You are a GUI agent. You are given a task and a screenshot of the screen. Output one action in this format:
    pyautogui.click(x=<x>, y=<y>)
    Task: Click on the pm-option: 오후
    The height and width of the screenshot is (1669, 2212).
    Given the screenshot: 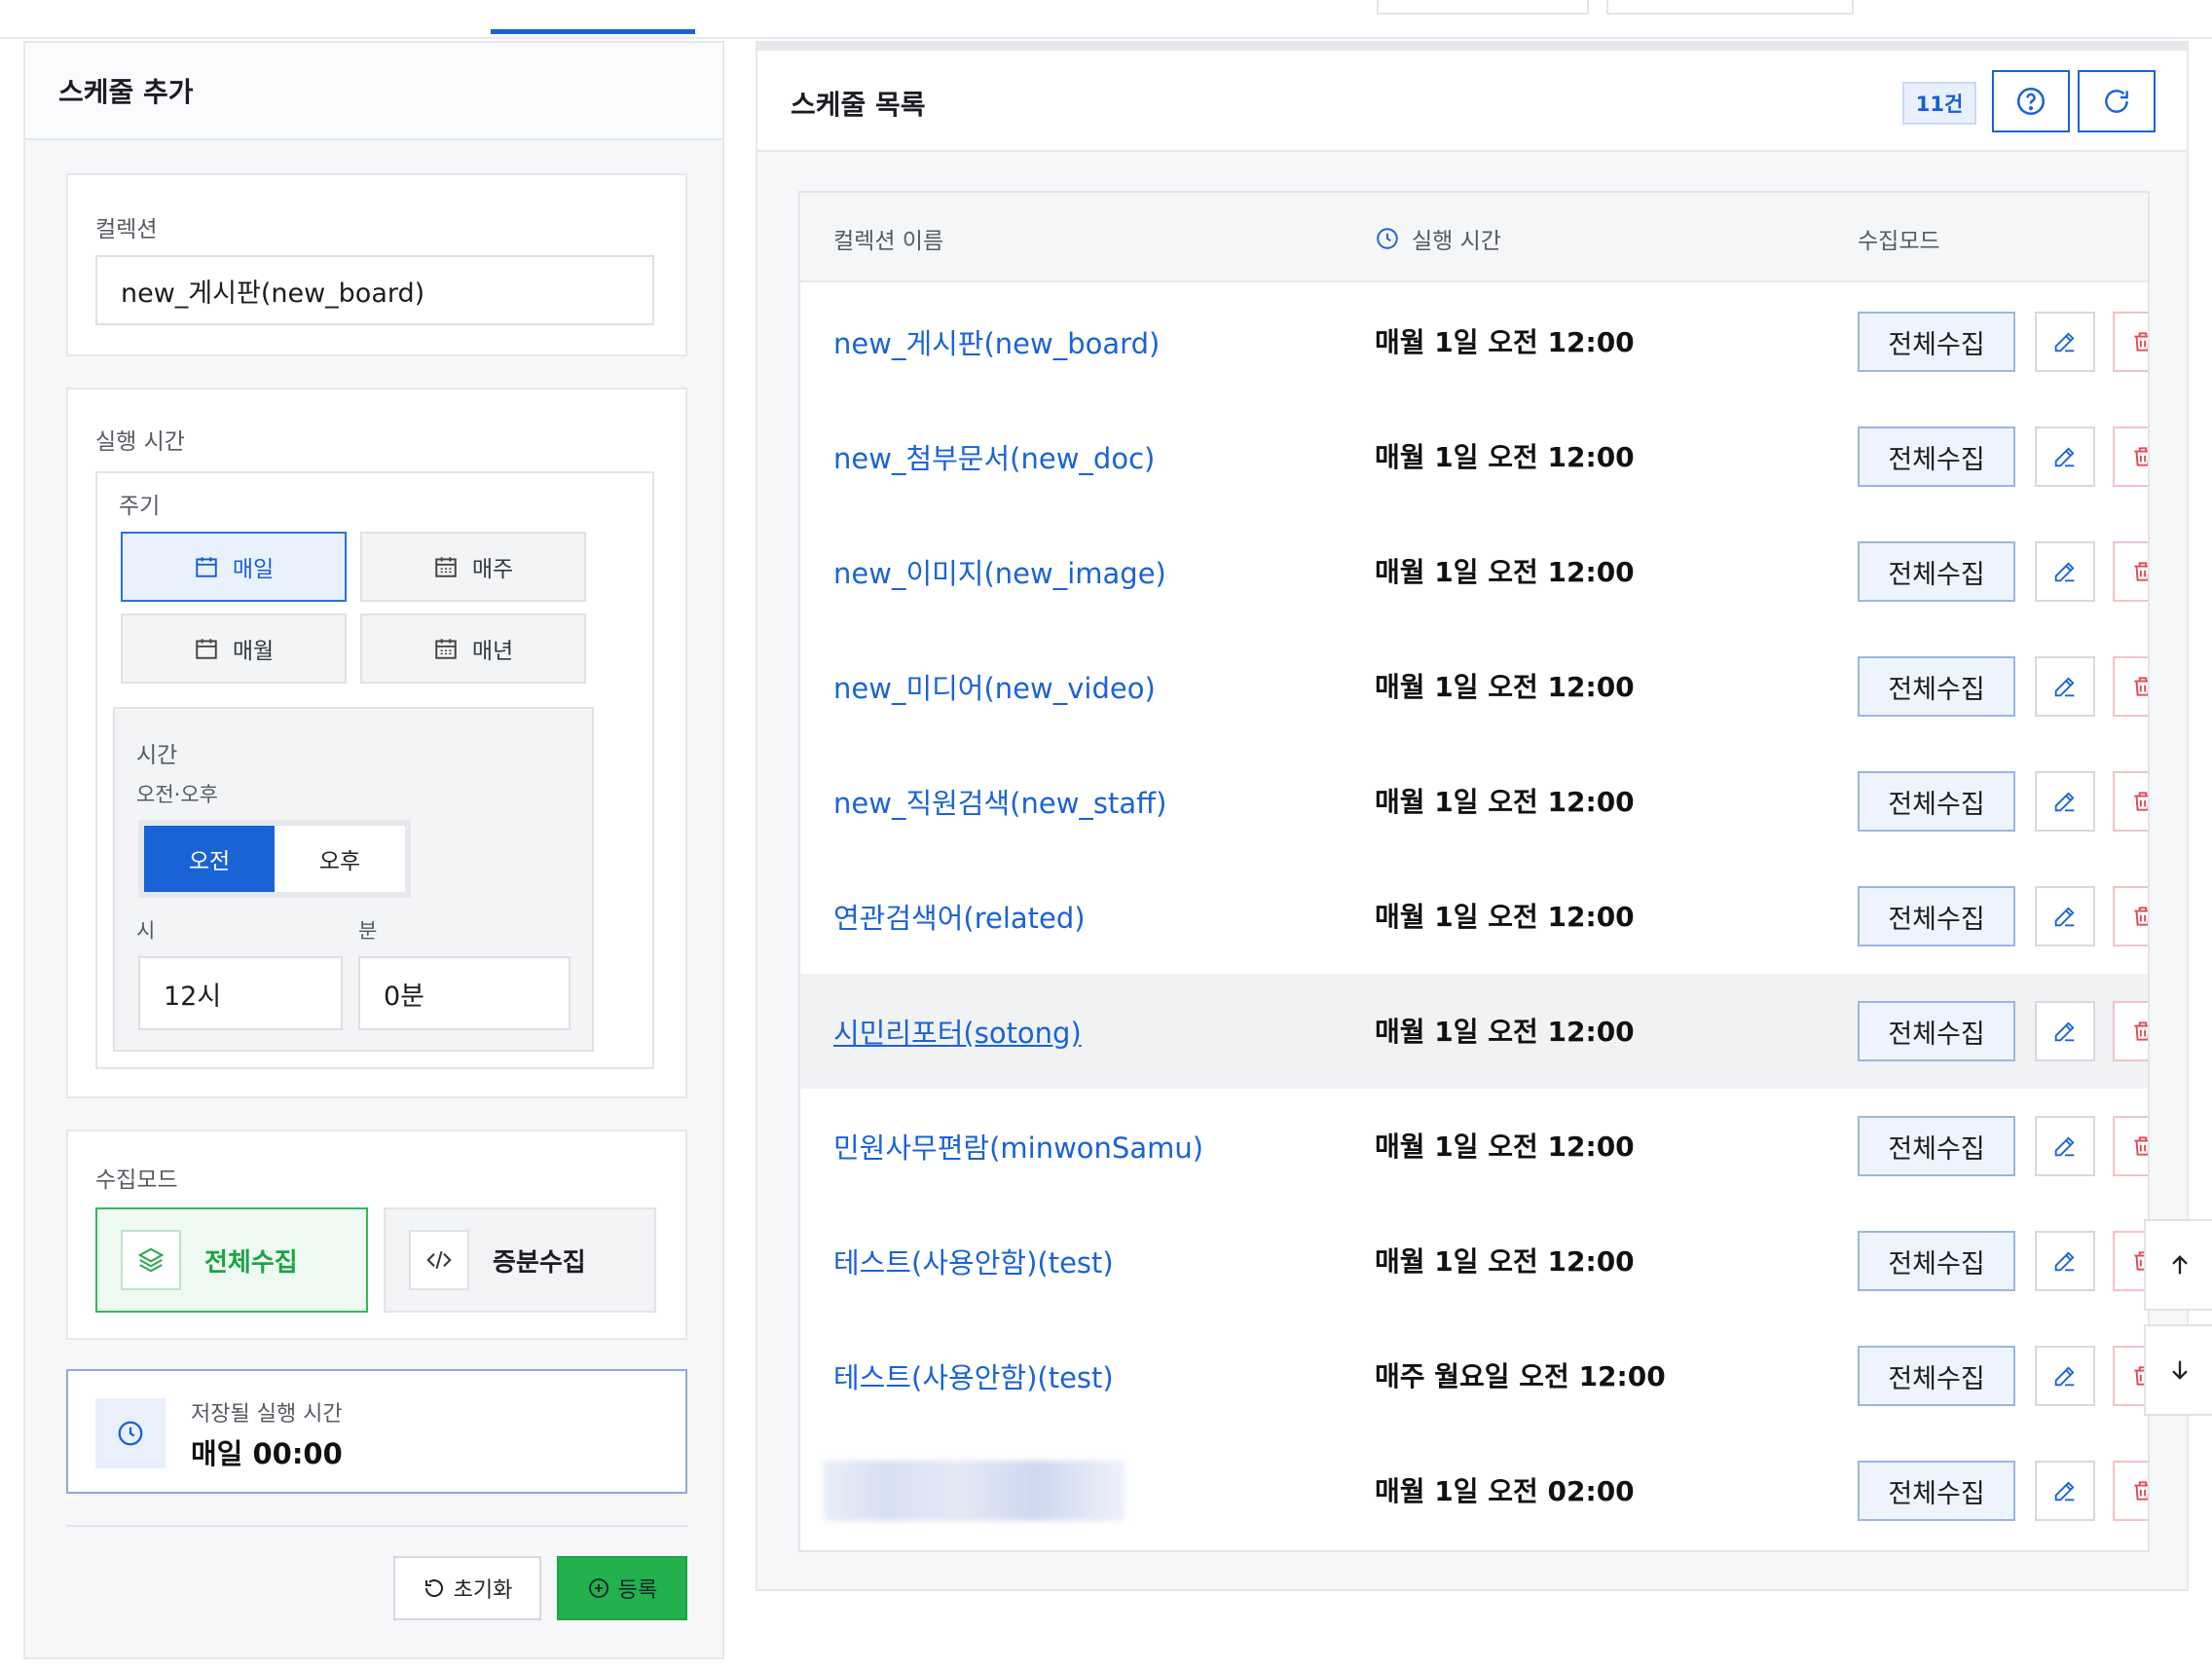 What is the action you would take?
    pyautogui.click(x=340, y=859)
    